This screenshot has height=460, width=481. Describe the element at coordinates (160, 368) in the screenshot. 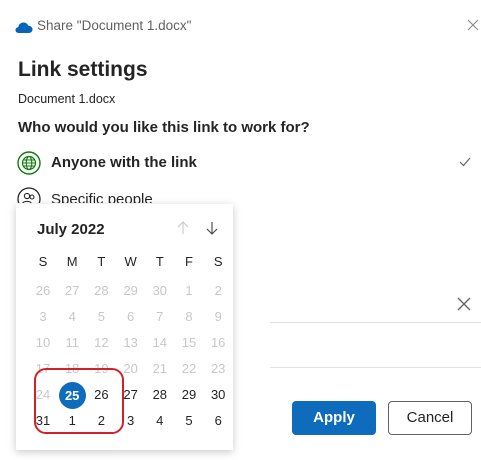

I see `calendar-day: 21` at that location.